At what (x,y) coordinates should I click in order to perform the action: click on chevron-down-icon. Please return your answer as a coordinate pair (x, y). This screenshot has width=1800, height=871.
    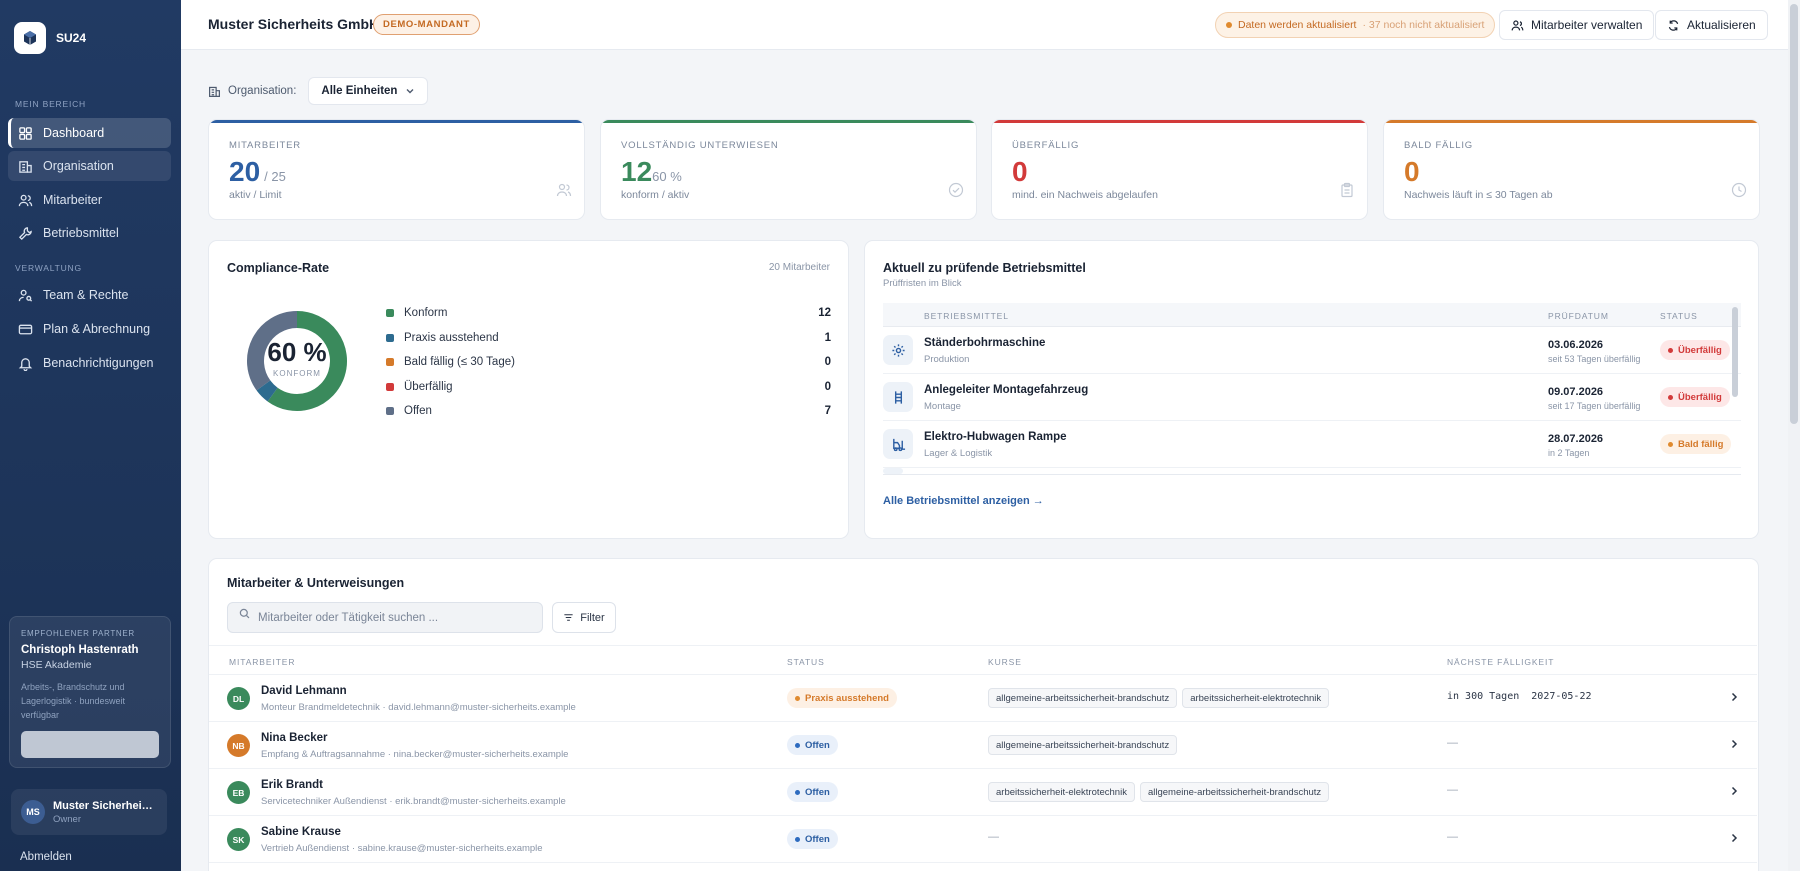
    Looking at the image, I should click on (410, 91).